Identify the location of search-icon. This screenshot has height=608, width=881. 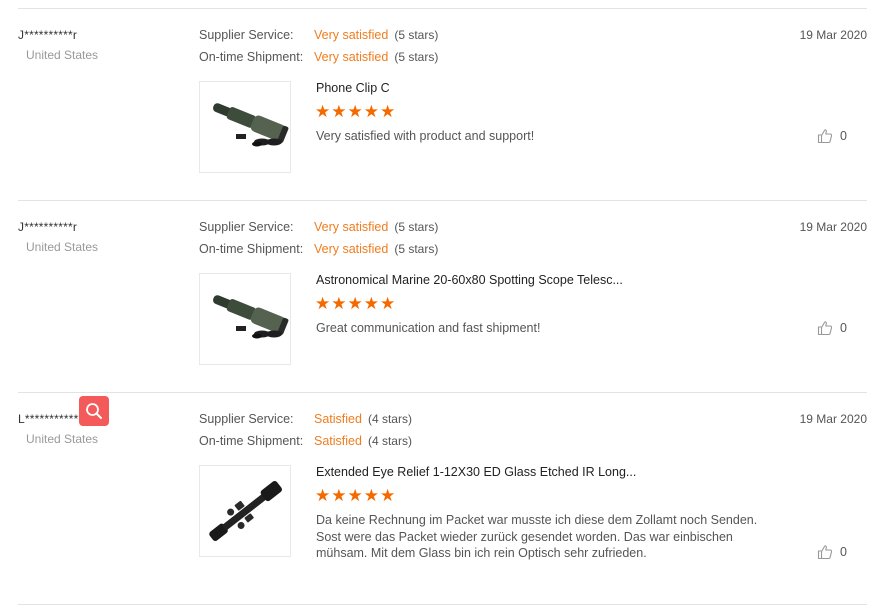
(94, 411).